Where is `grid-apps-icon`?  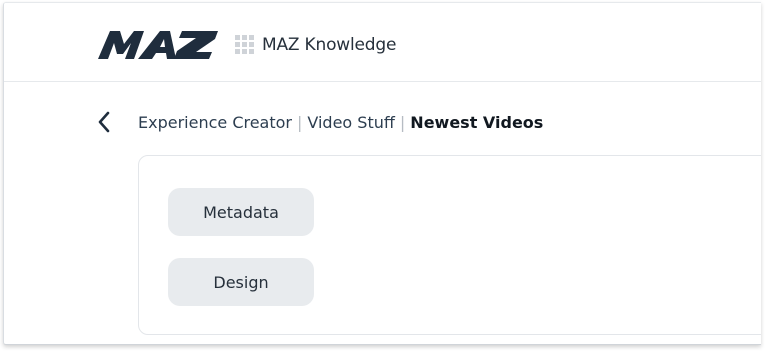 grid-apps-icon is located at coordinates (244, 44).